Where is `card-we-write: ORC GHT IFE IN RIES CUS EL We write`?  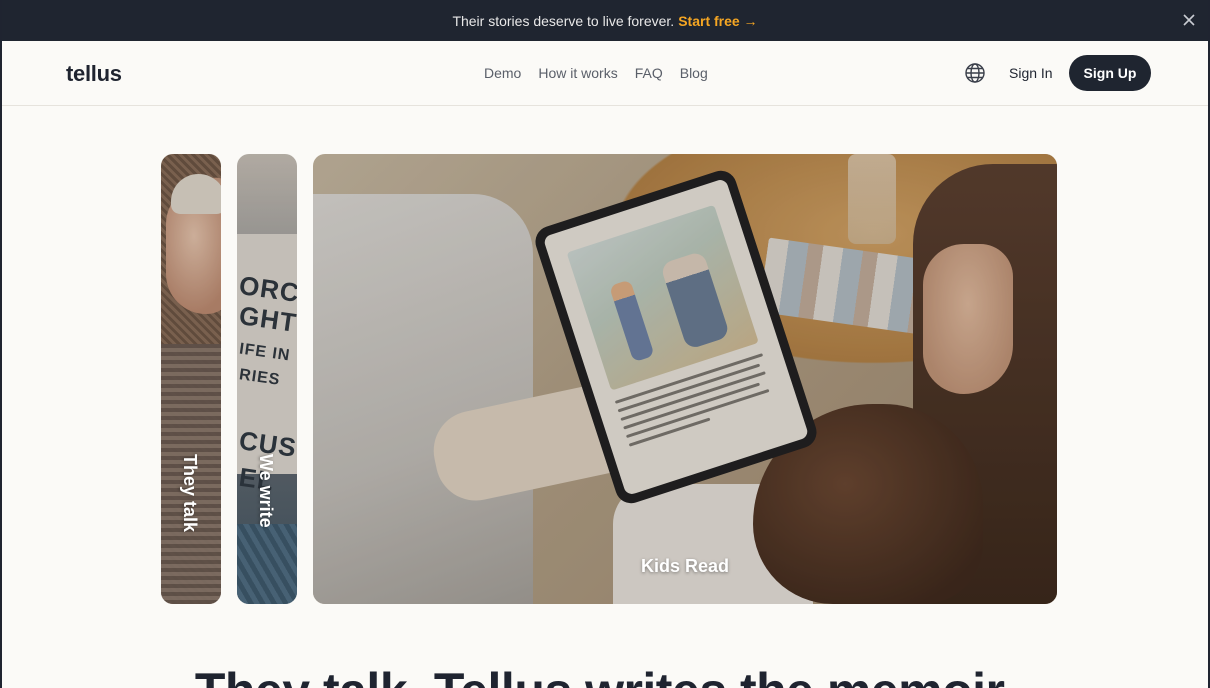
card-we-write: ORC GHT IFE IN RIES CUS EL We write is located at coordinates (267, 379).